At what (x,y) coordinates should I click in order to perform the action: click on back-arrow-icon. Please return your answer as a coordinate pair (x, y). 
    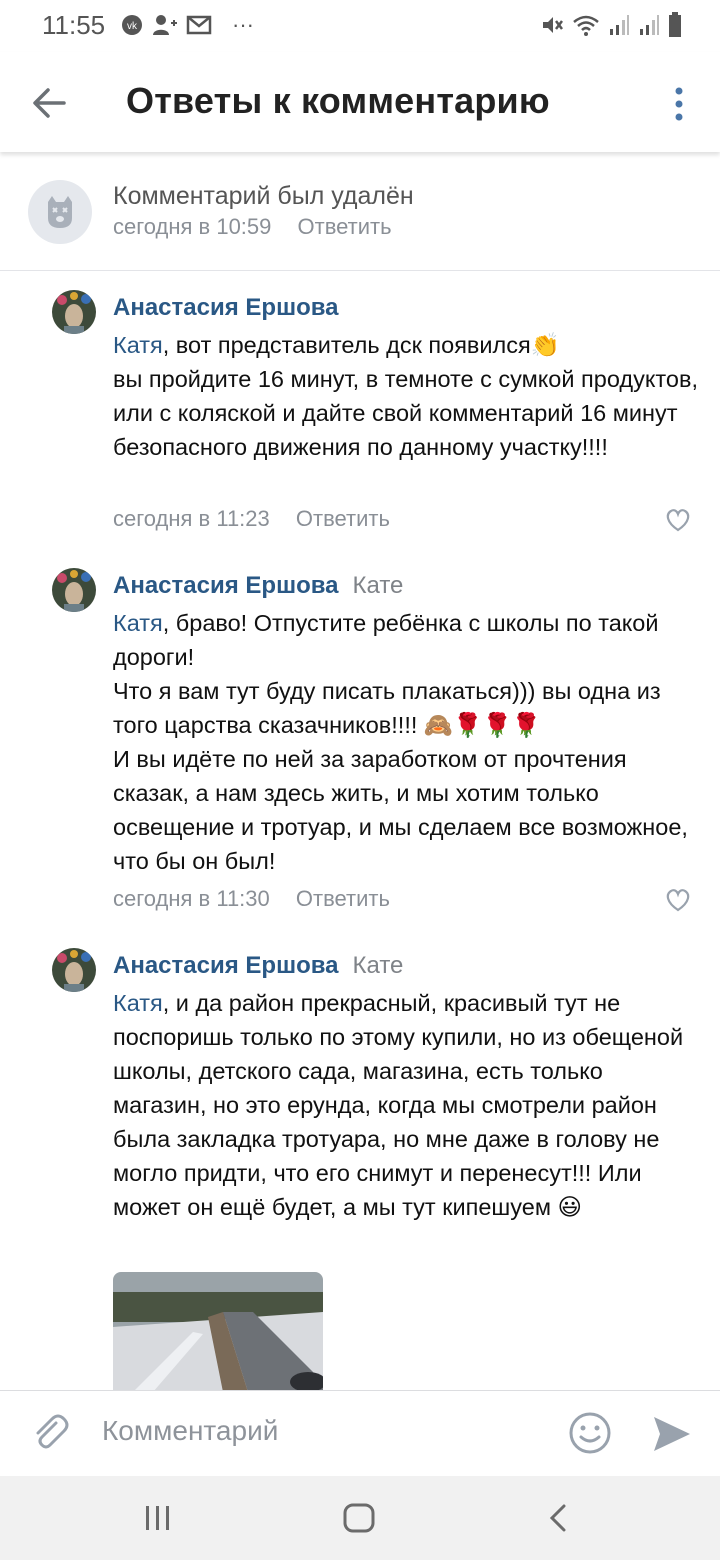
    Looking at the image, I should click on (49, 103).